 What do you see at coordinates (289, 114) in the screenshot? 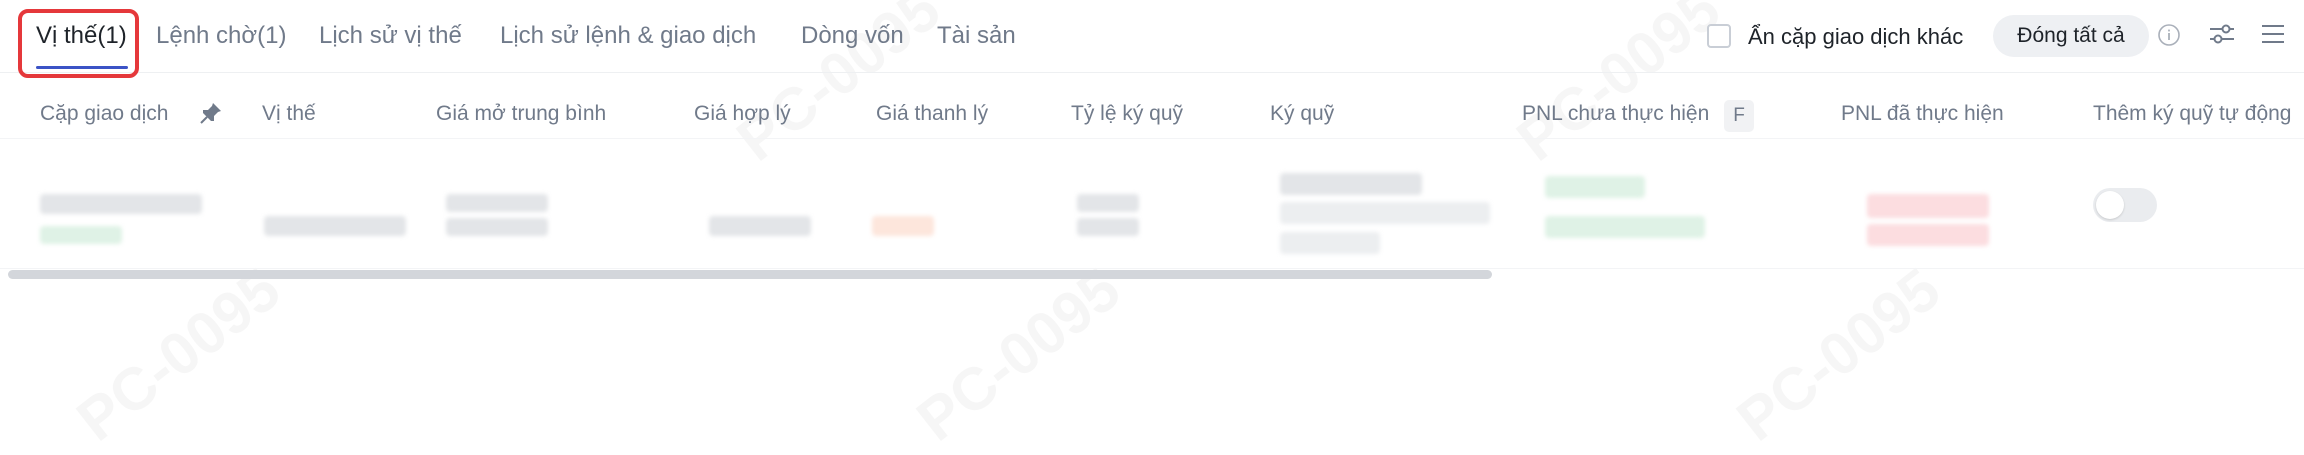
I see `col-header-position: Vị thế` at bounding box center [289, 114].